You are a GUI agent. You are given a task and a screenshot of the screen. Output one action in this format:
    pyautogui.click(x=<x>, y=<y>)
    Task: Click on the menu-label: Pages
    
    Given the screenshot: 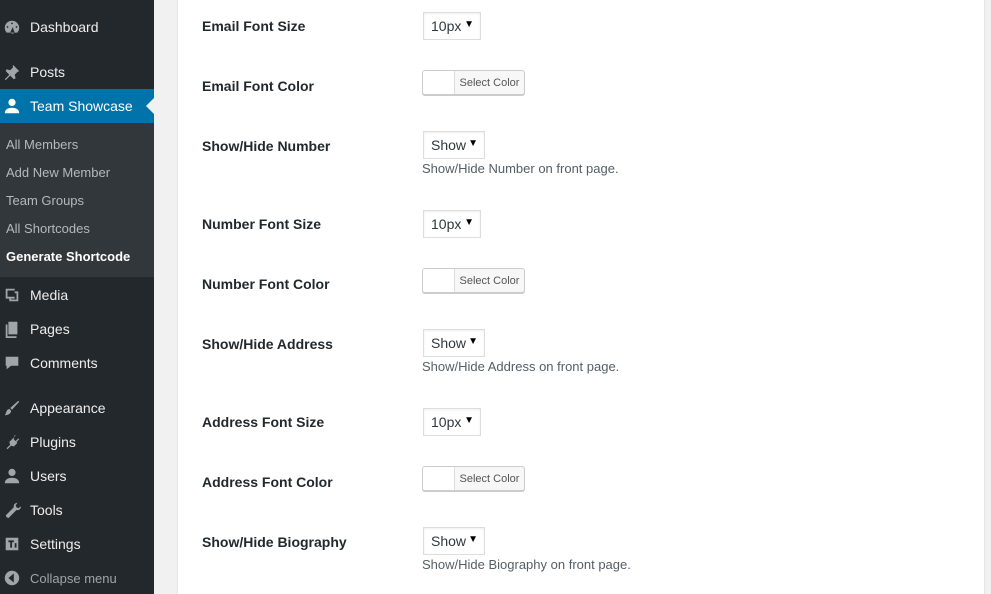 What is the action you would take?
    pyautogui.click(x=50, y=329)
    